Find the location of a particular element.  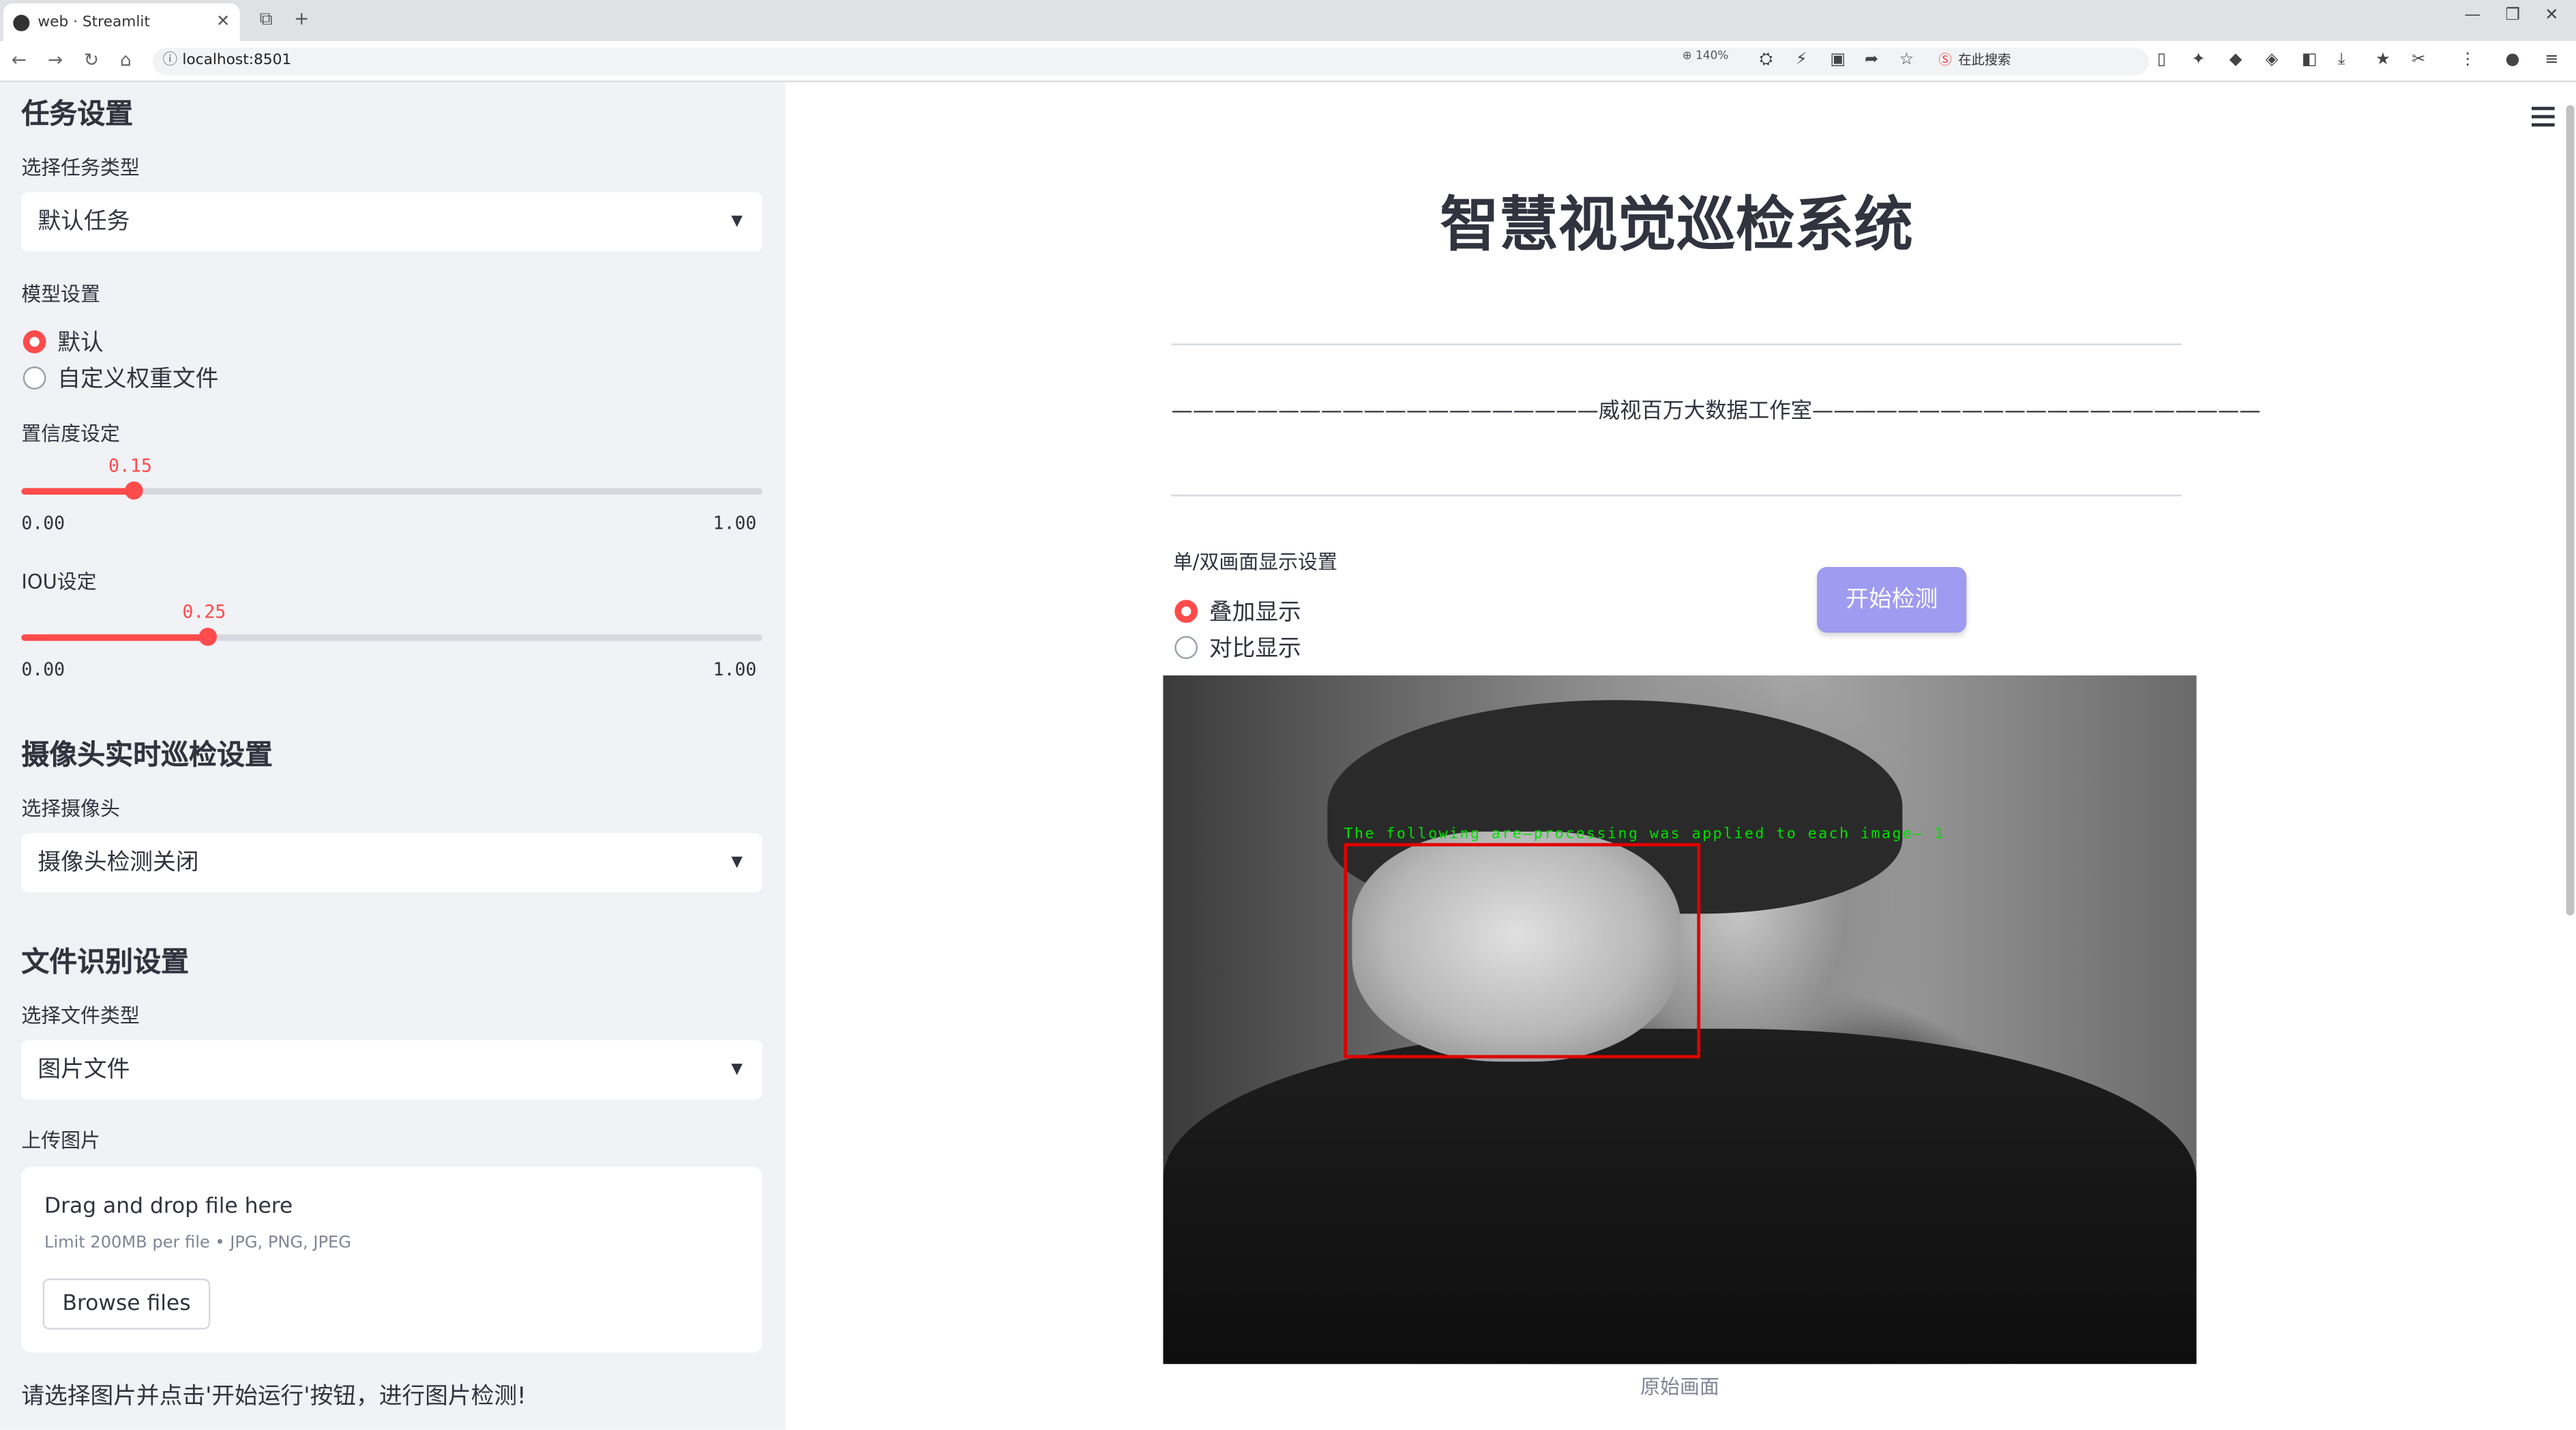

hamburger-menu-icon is located at coordinates (2543, 119).